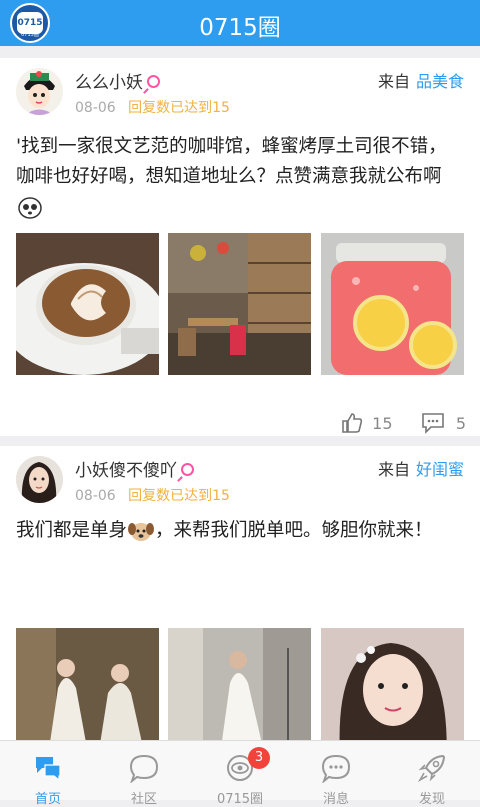 The width and height of the screenshot is (480, 807). Describe the element at coordinates (431, 768) in the screenshot. I see `rocket-icon` at that location.